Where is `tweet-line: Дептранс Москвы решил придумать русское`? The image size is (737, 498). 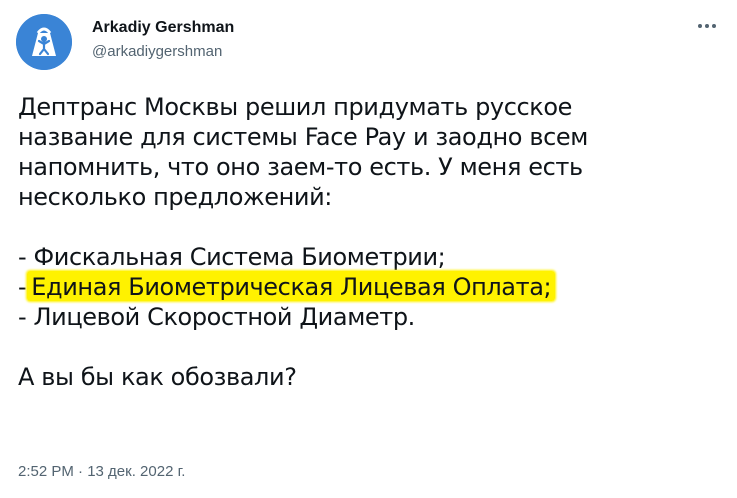
tweet-line: Дептранс Москвы решил придумать русское is located at coordinates (295, 107).